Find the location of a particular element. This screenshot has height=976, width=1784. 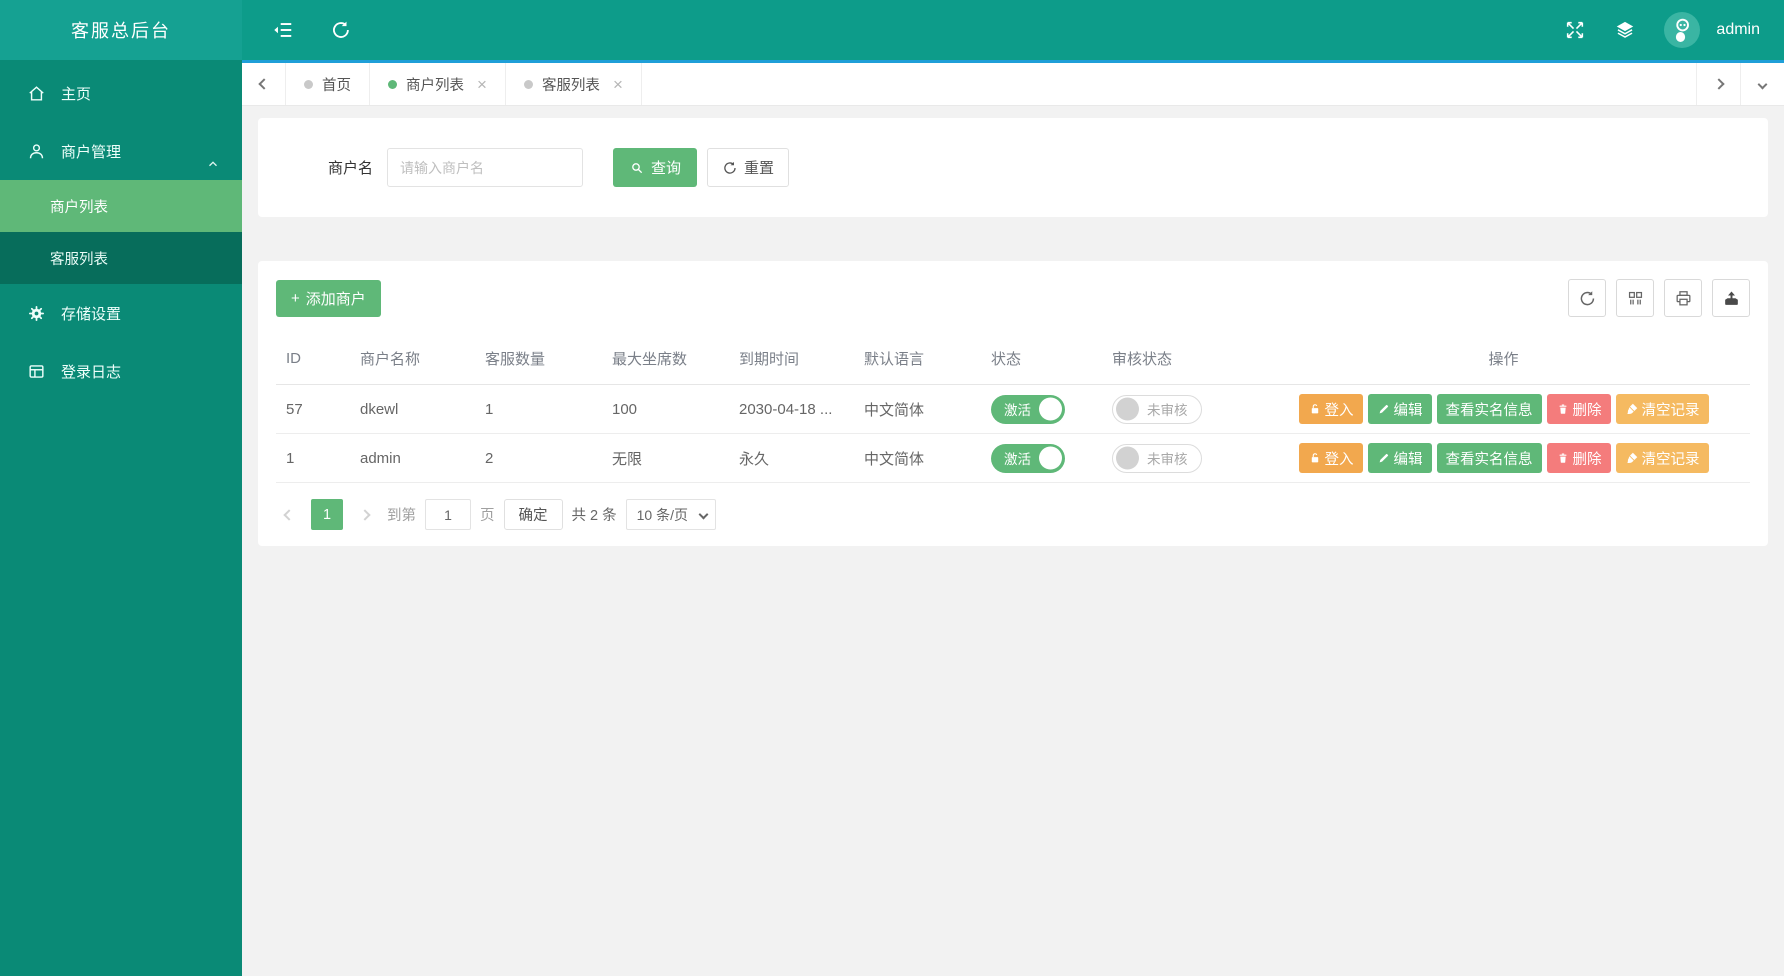

brush-icon is located at coordinates (1632, 409).